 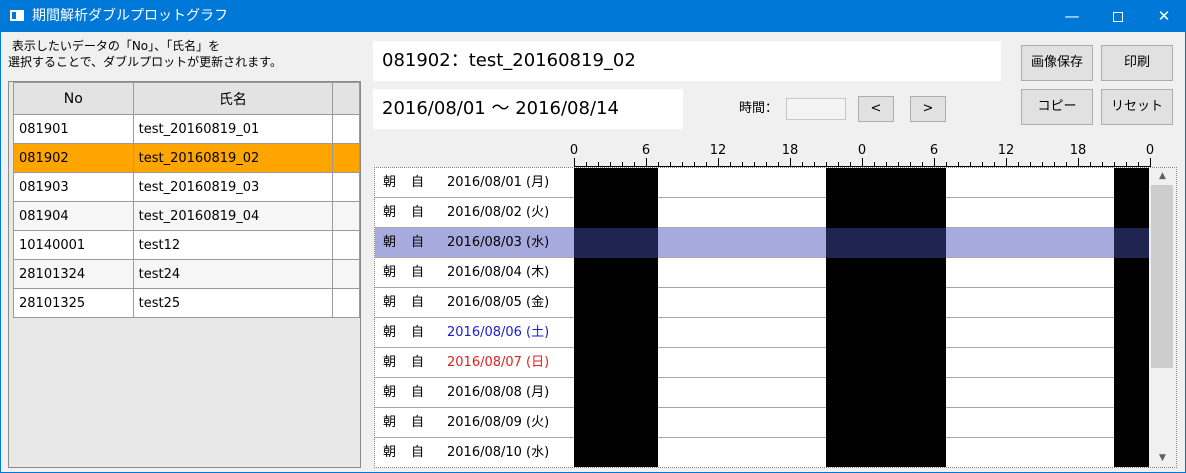 I want to click on row-date: 2016/08/08 (月), so click(x=498, y=392).